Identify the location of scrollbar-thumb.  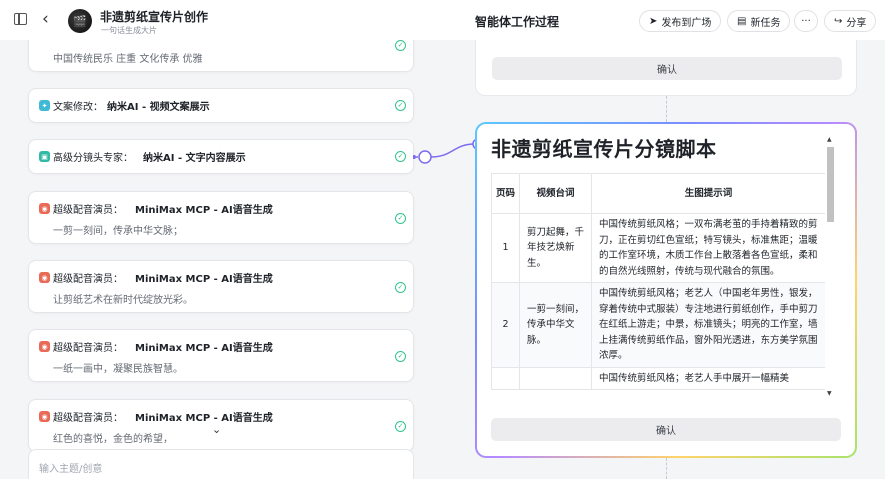
(830, 184).